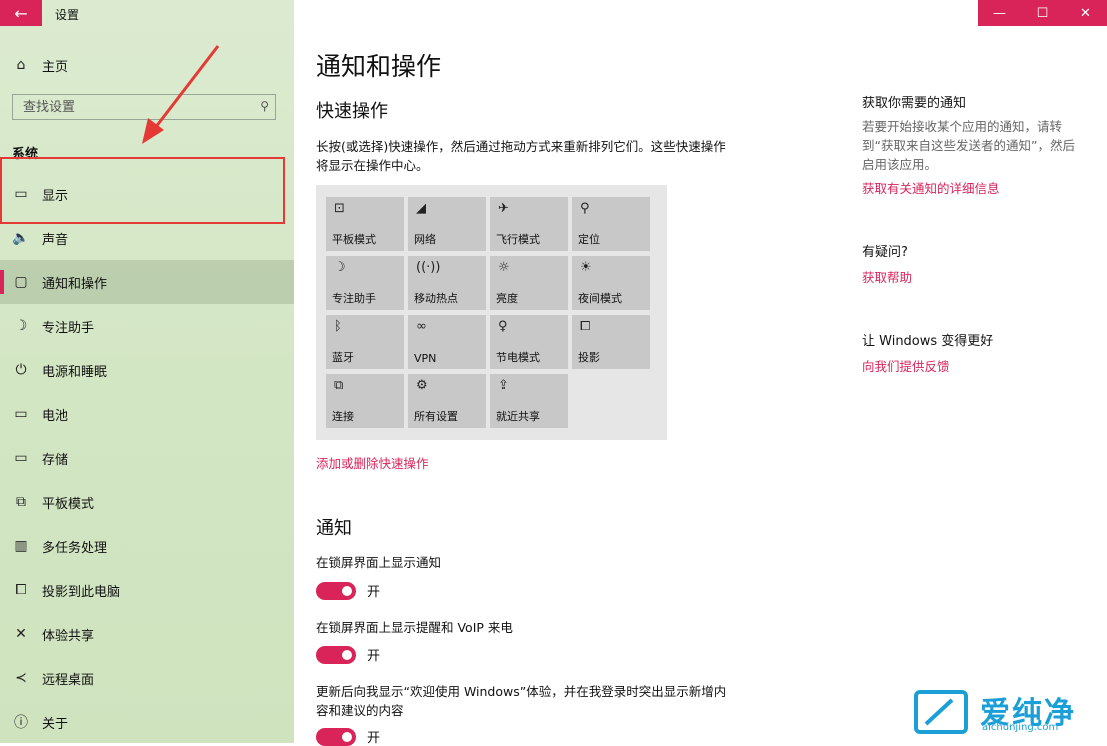 Image resolution: width=1107 pixels, height=746 pixels. I want to click on questions-heading: 有疑问?, so click(885, 252).